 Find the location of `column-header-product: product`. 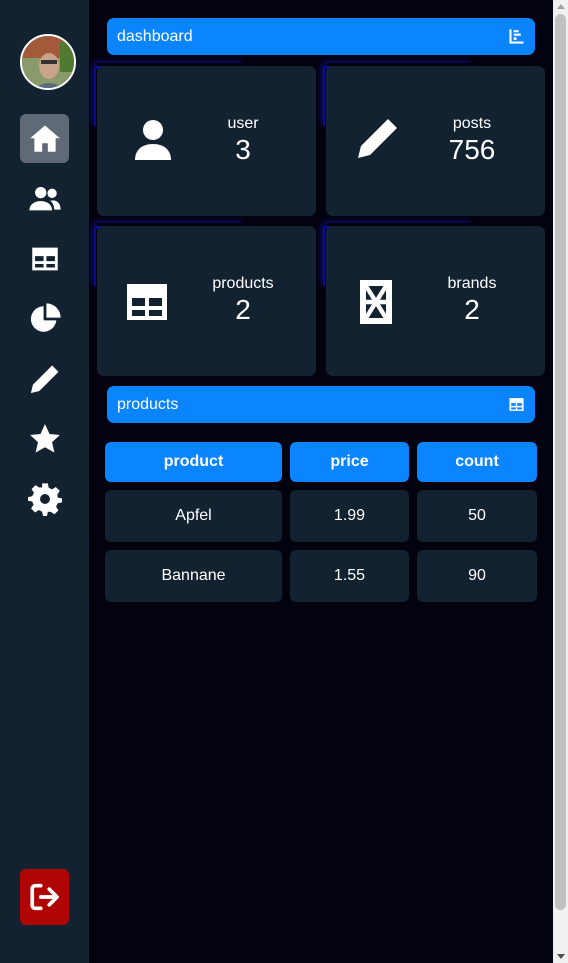

column-header-product: product is located at coordinates (193, 462).